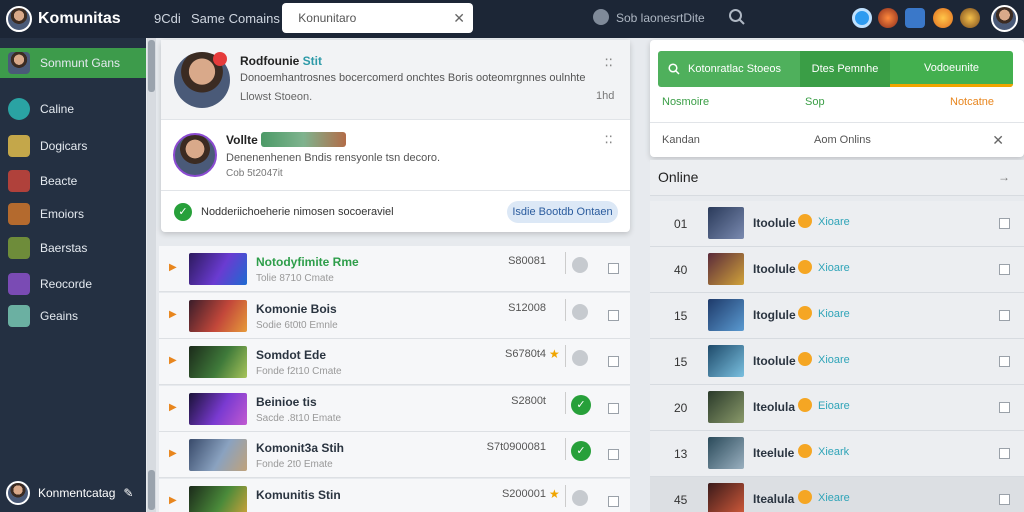 The width and height of the screenshot is (1024, 512). What do you see at coordinates (972, 102) in the screenshot?
I see `sub-label-3: Notcatne` at bounding box center [972, 102].